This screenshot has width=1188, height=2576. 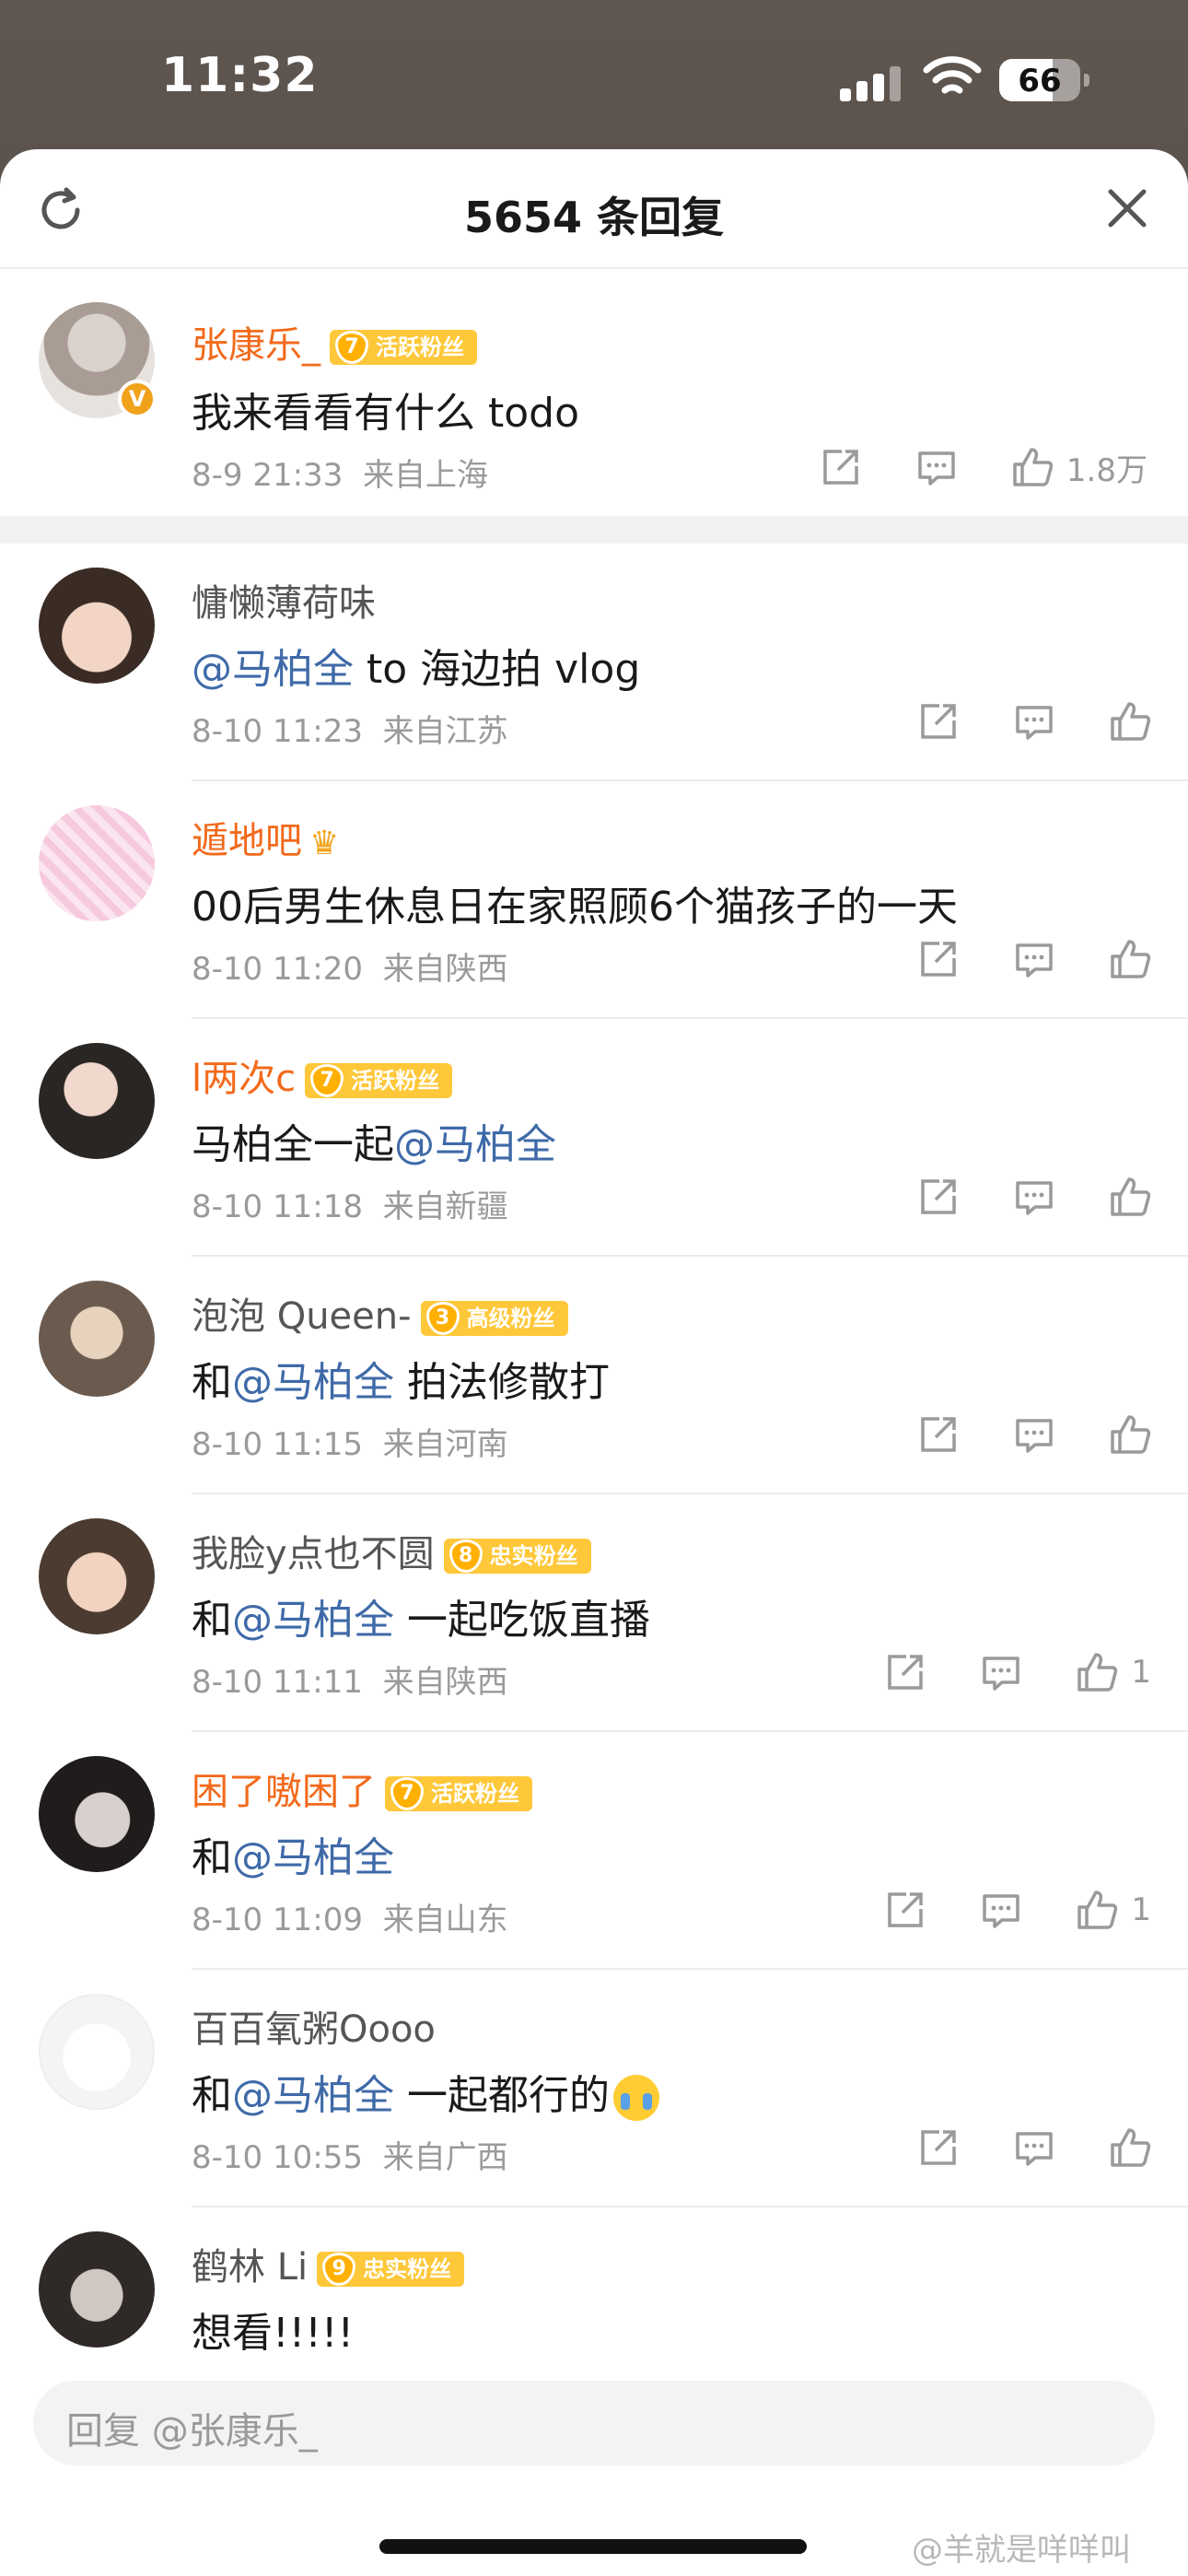 I want to click on comment-actions: 1.8万, so click(x=956, y=467).